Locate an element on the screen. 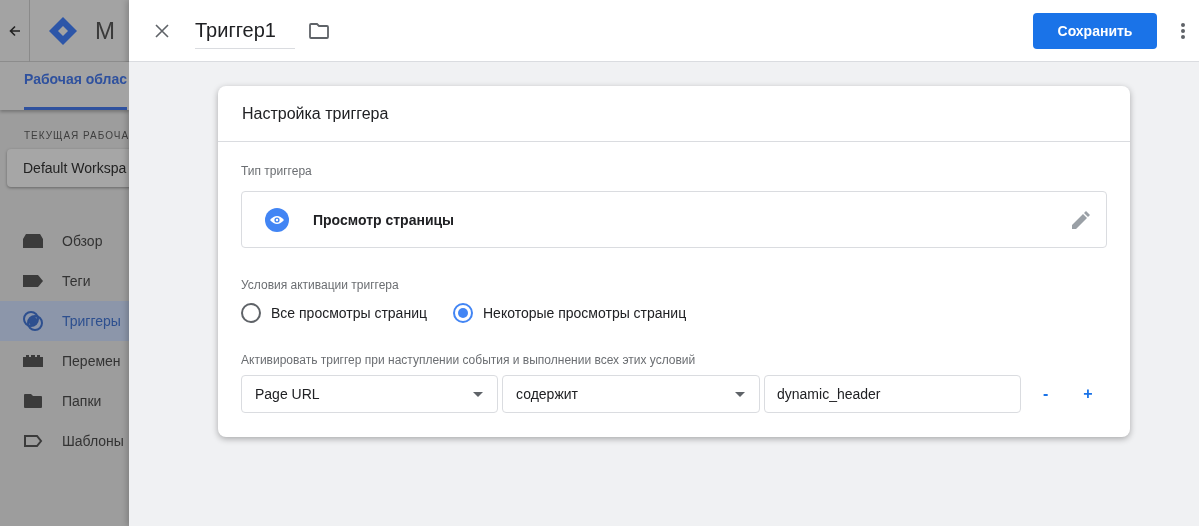  field-label: Тип триггера is located at coordinates (277, 171).